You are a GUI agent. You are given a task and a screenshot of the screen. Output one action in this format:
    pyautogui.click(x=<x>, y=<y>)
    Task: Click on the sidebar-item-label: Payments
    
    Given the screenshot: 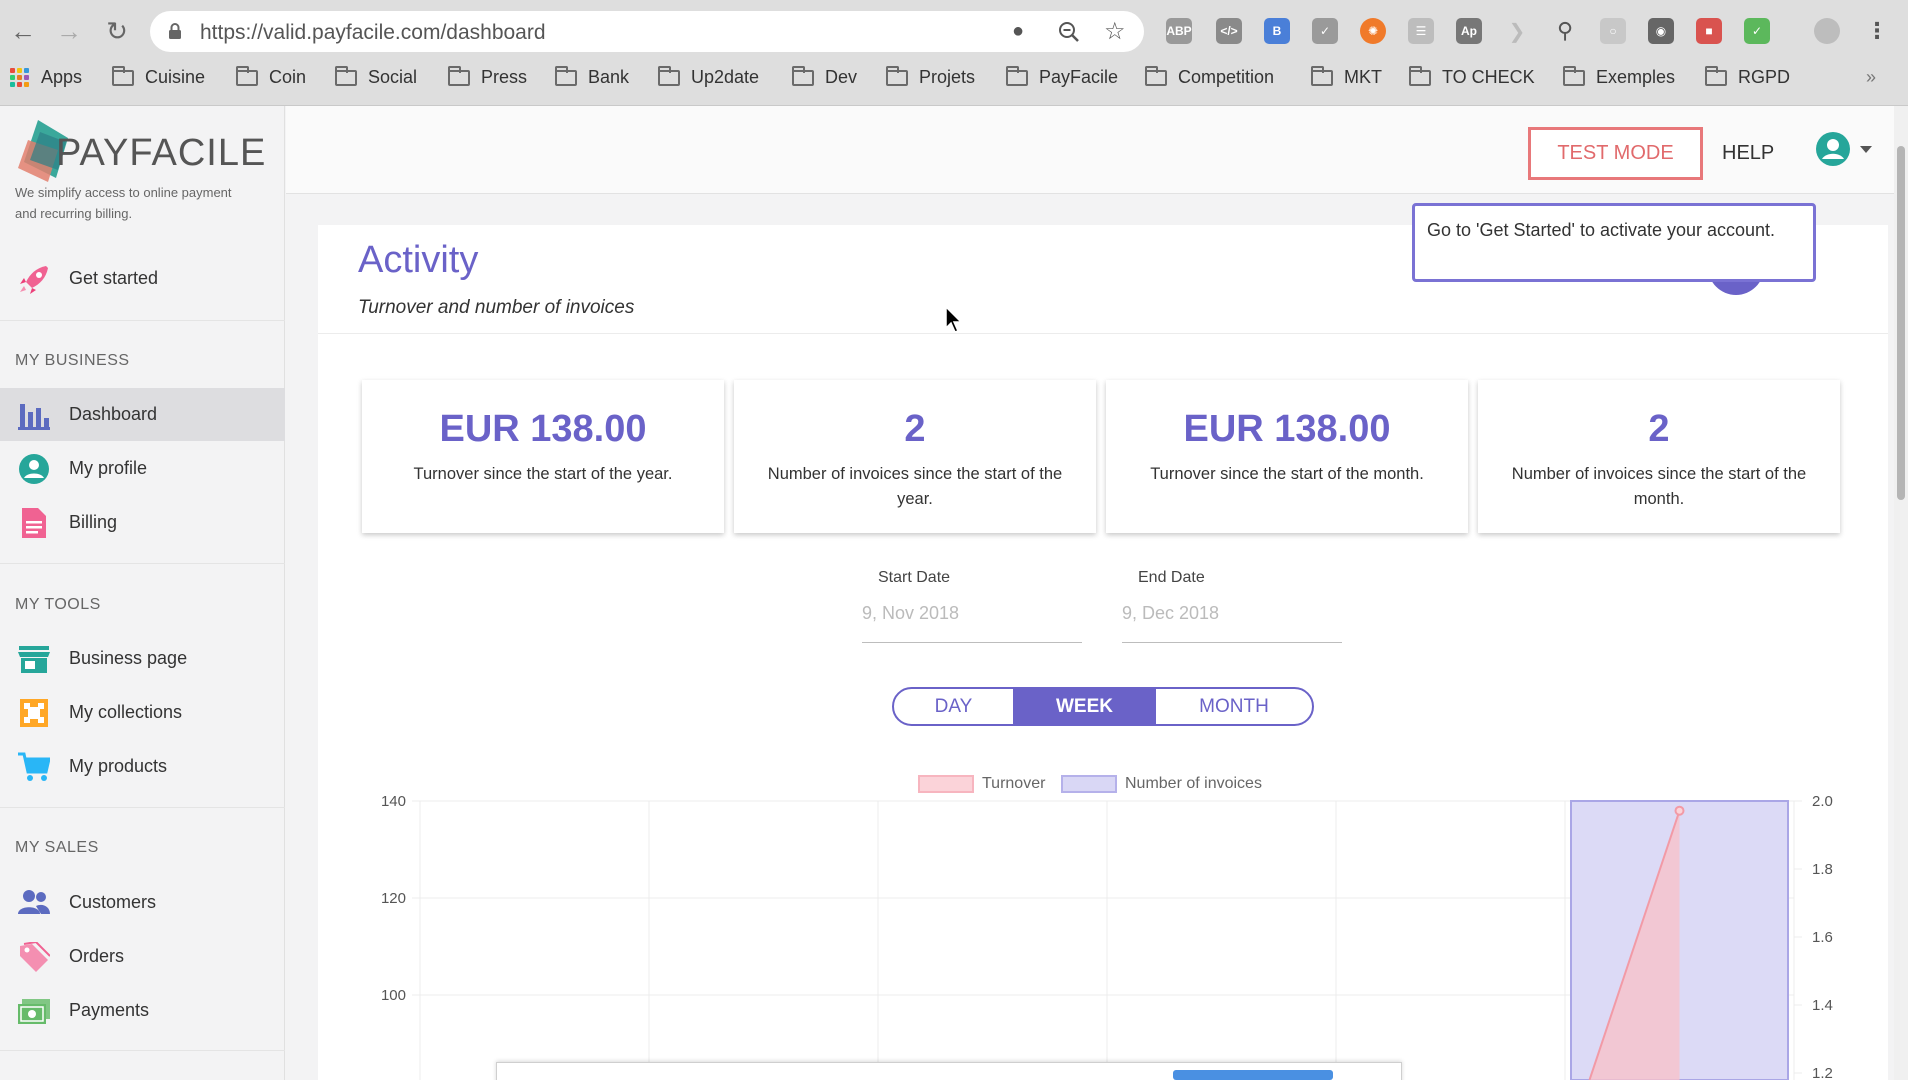 What is the action you would take?
    pyautogui.click(x=109, y=1010)
    